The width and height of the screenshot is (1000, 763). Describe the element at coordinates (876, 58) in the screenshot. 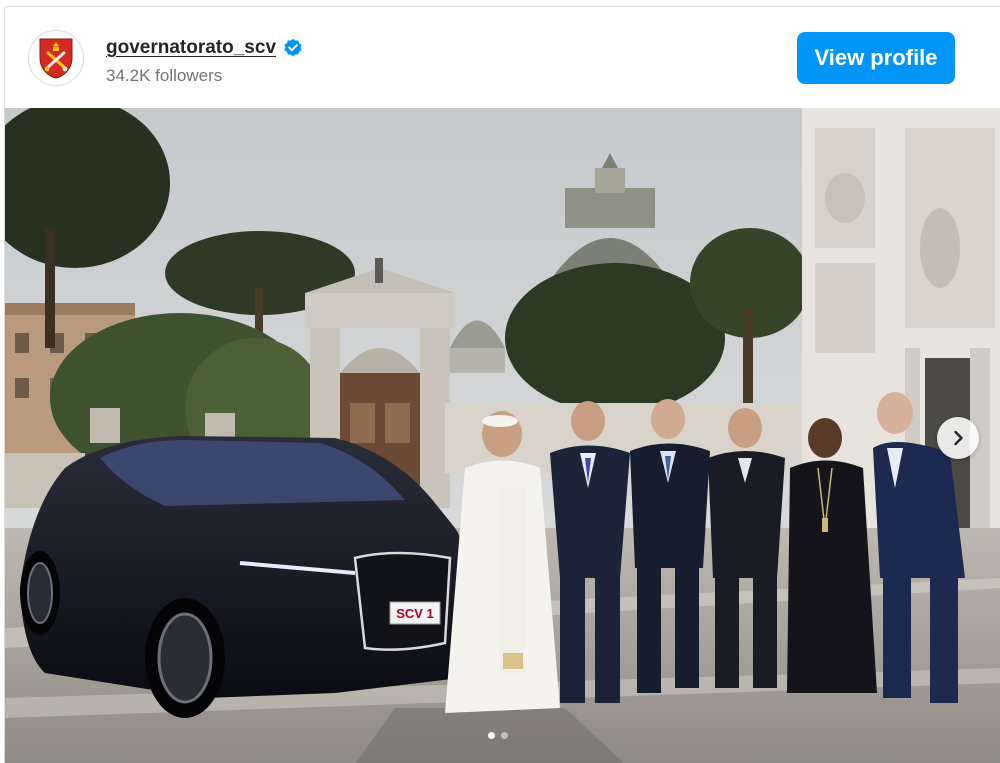

I see `view-profile-button: View profile` at that location.